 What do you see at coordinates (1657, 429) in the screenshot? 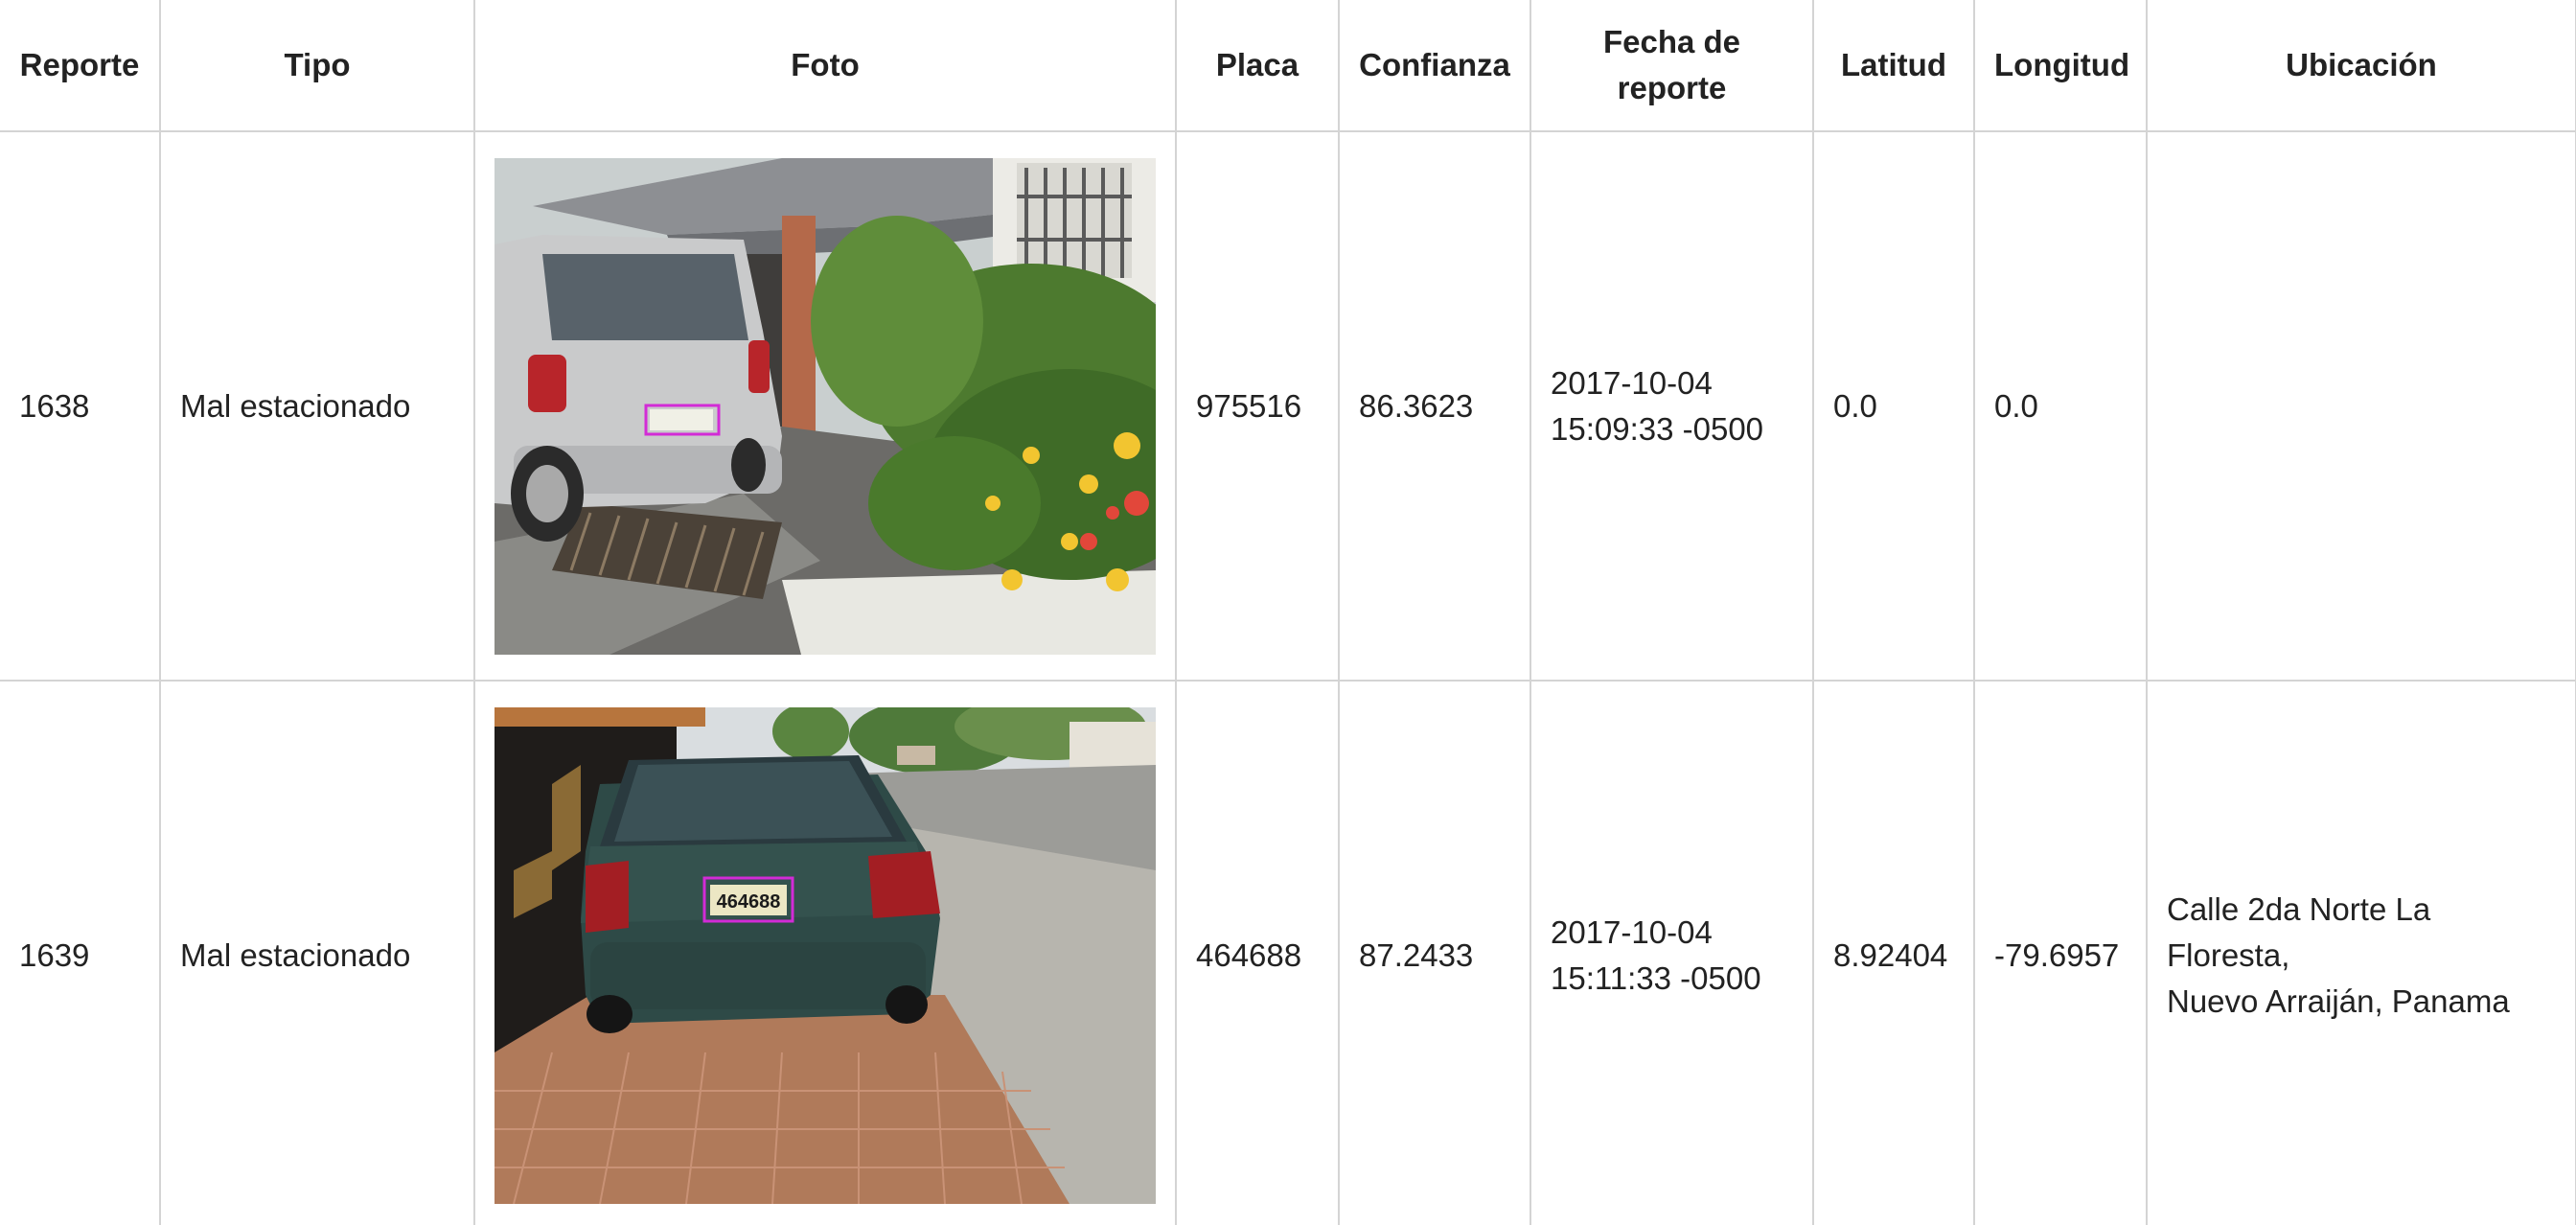
I see `fecha-time: 15:09:33 -0500` at bounding box center [1657, 429].